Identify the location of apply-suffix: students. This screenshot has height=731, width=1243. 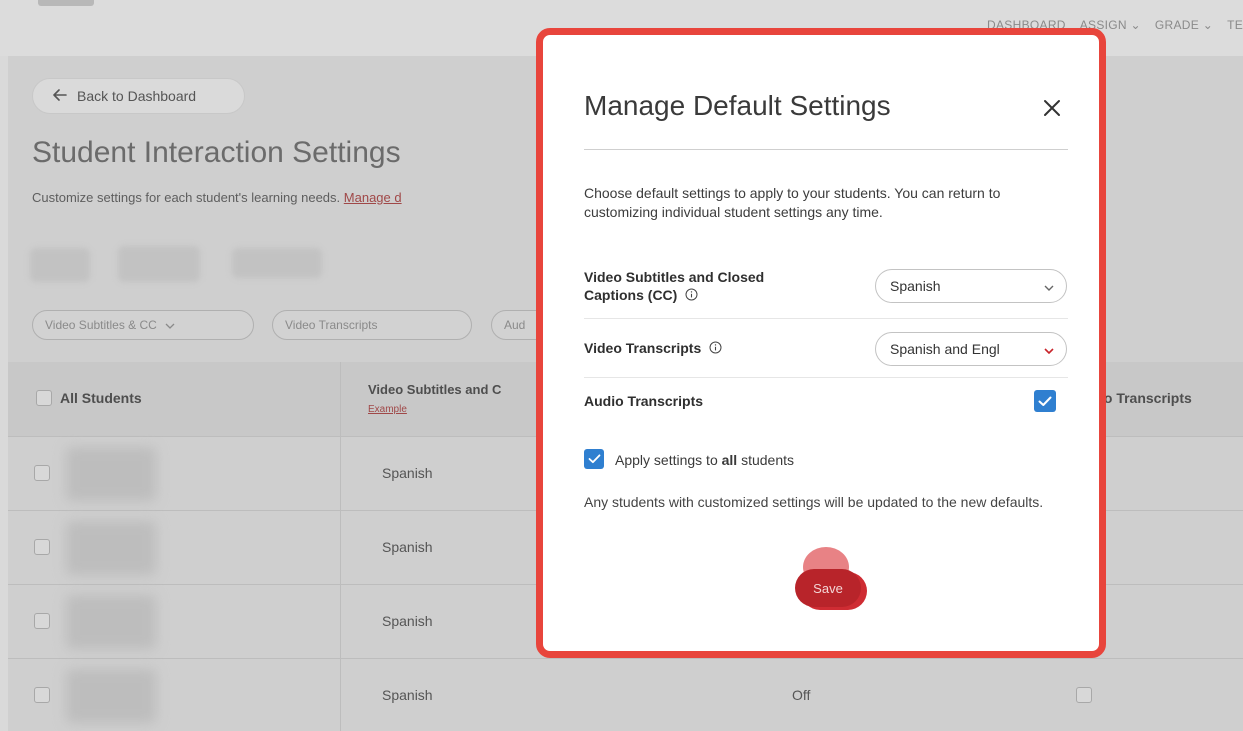
(766, 460).